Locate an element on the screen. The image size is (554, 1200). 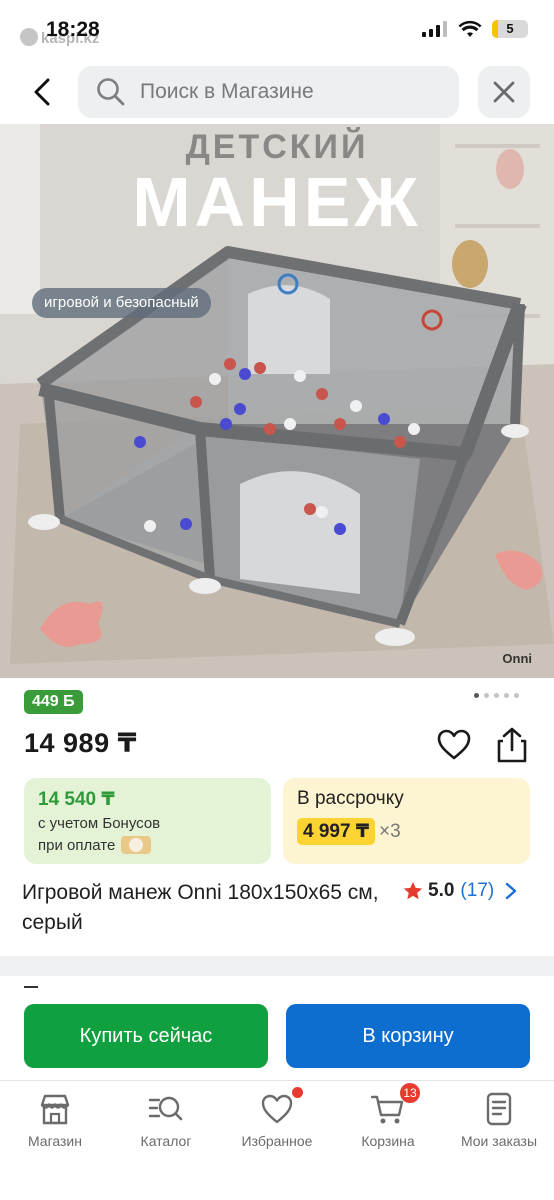
close-icon is located at coordinates (504, 92).